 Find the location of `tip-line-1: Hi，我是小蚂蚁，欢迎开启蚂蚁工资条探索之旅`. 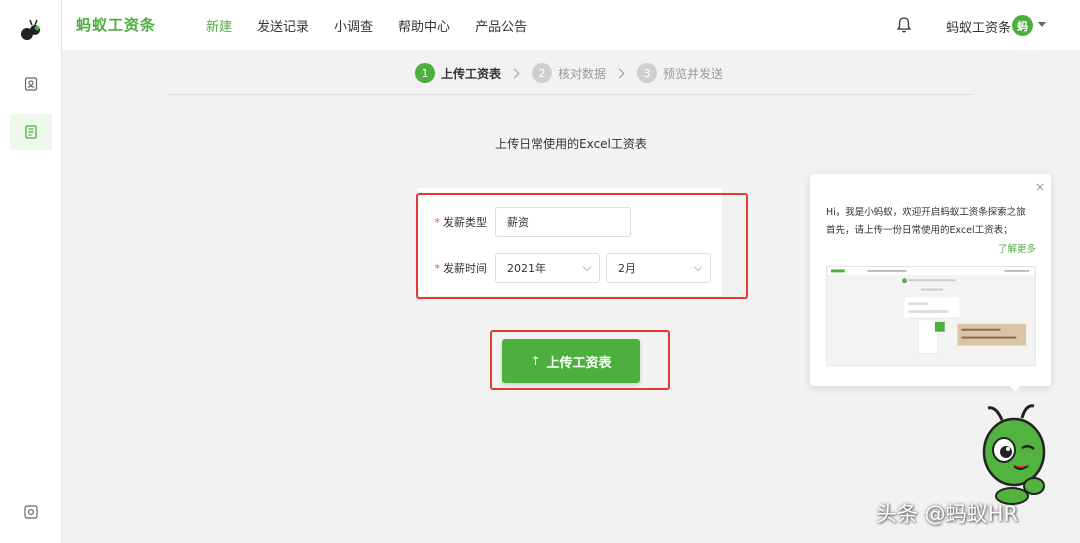

tip-line-1: Hi，我是小蚂蚁，欢迎开启蚂蚁工资条探索之旅 is located at coordinates (926, 212).